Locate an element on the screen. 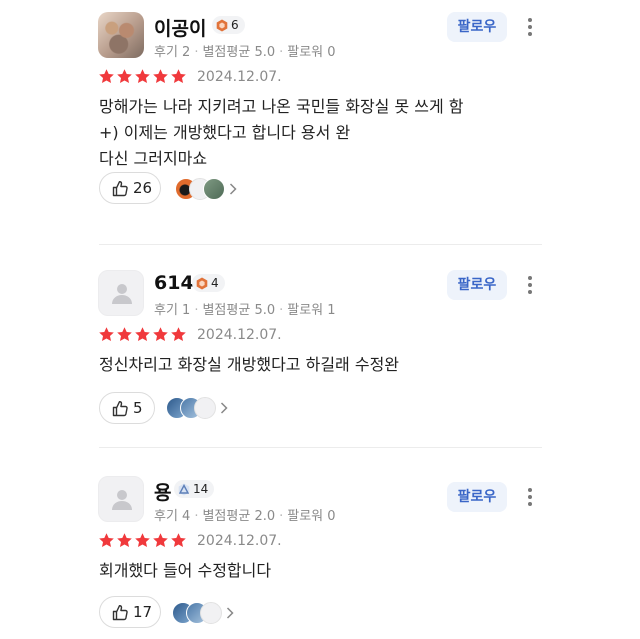 The image size is (640, 639). review-count: 후기 2 is located at coordinates (172, 52).